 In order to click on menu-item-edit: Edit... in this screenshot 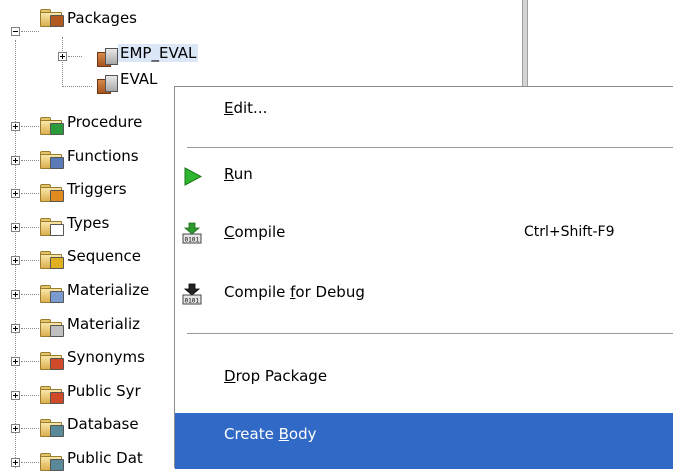, I will do `click(424, 109)`.